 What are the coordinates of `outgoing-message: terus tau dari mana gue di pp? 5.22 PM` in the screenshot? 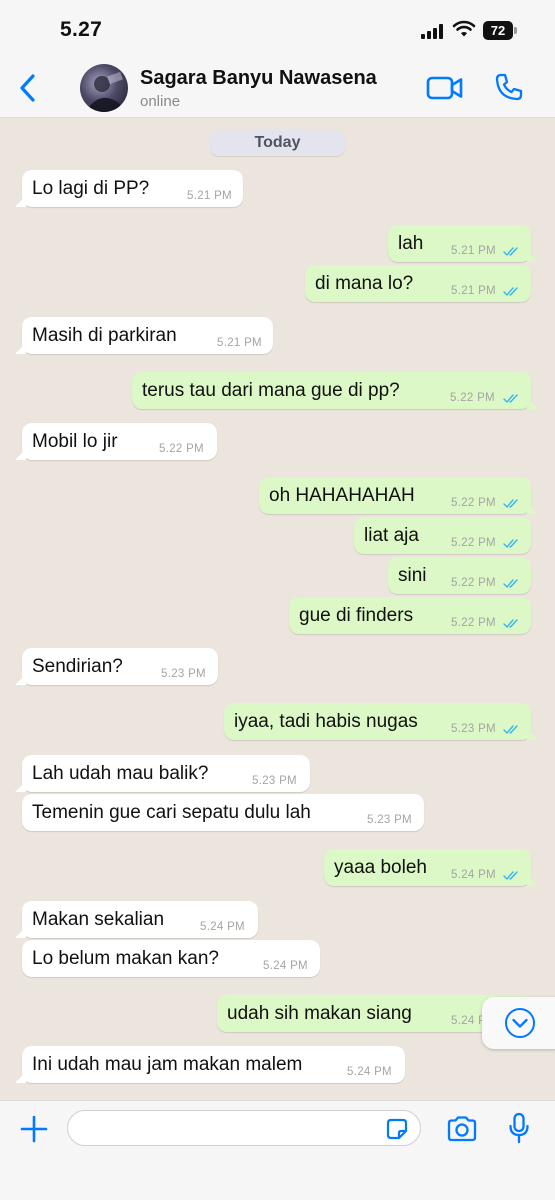 It's located at (335, 390).